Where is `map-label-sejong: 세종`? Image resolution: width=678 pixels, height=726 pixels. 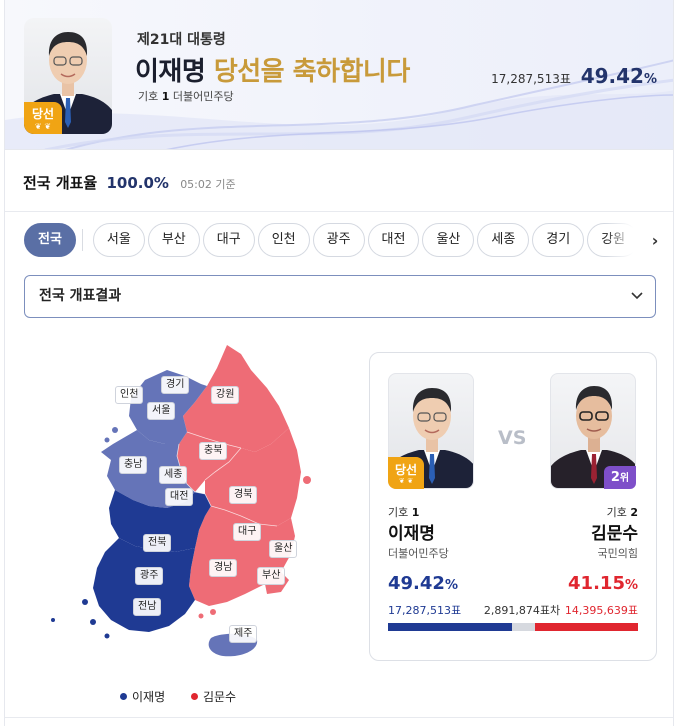 map-label-sejong: 세종 is located at coordinates (173, 475).